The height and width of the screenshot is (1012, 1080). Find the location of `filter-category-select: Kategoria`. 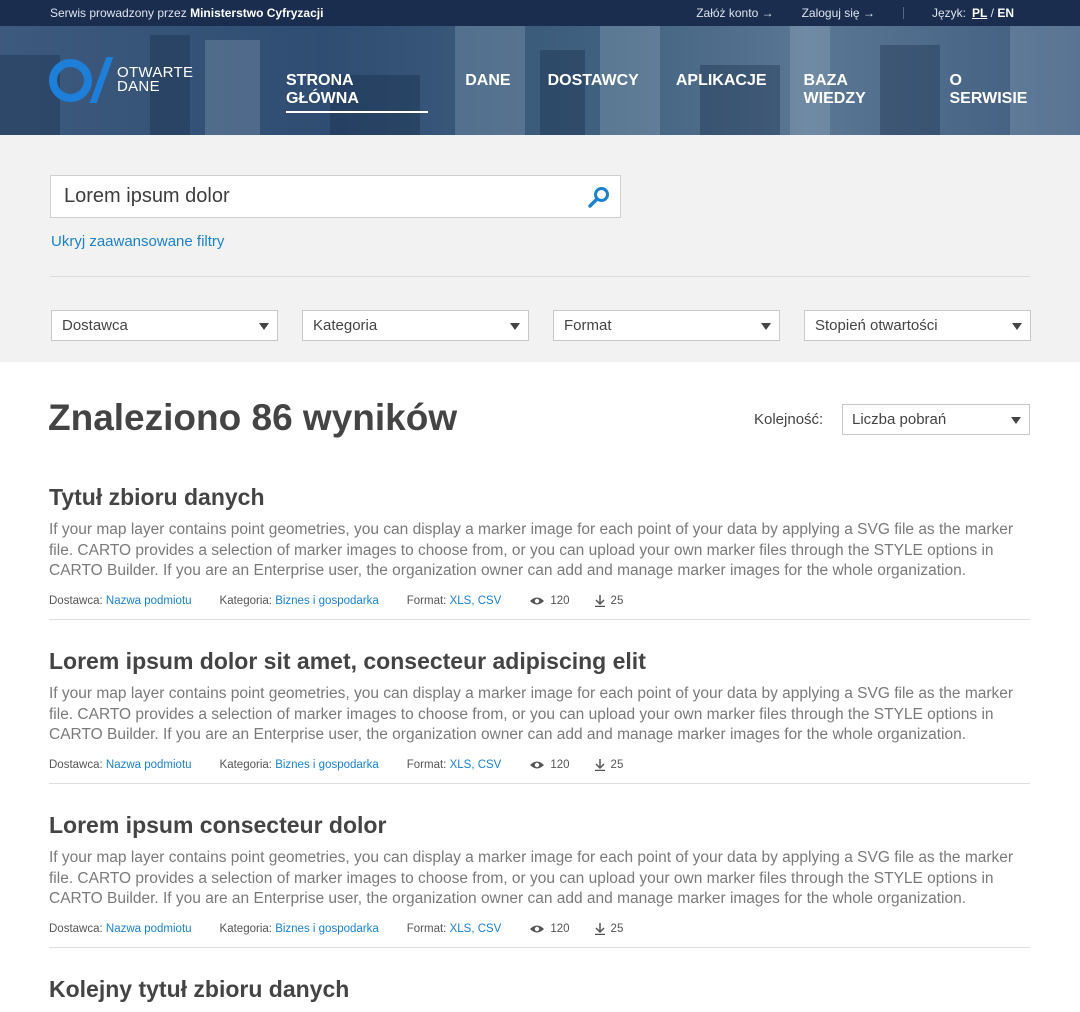

filter-category-select: Kategoria is located at coordinates (415, 325).